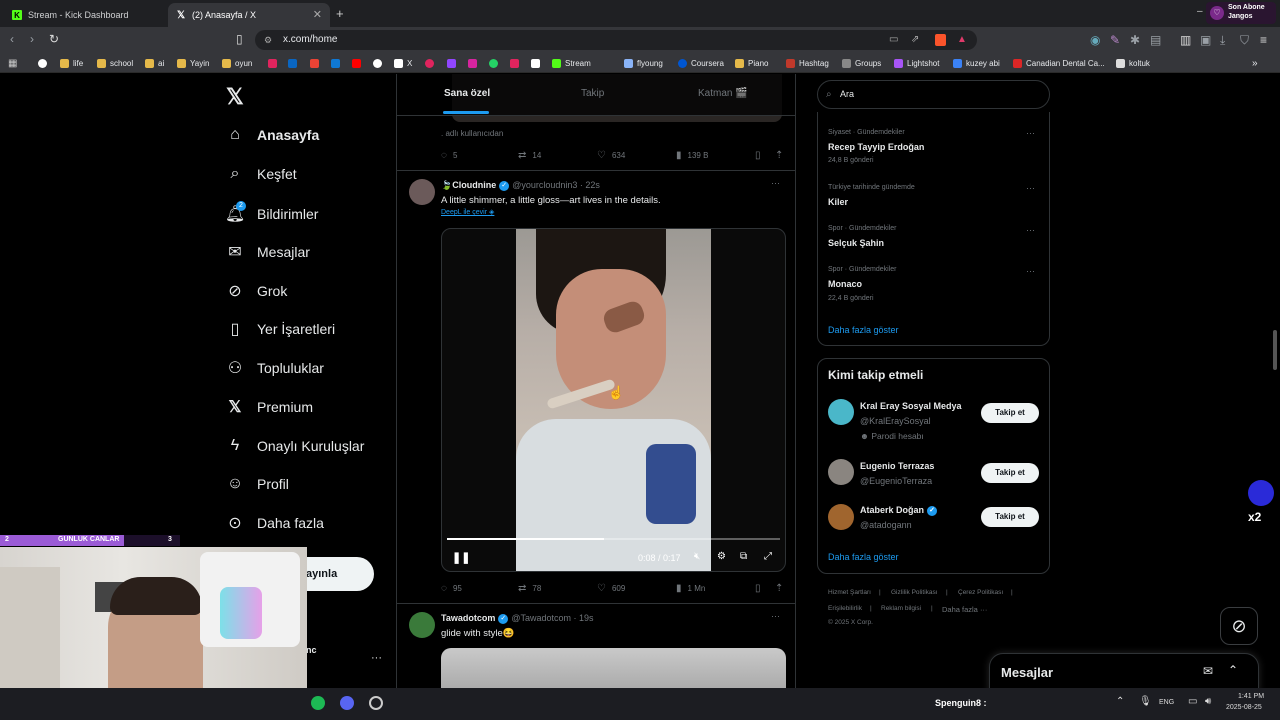  I want to click on like-button: ♡ 609, so click(611, 588).